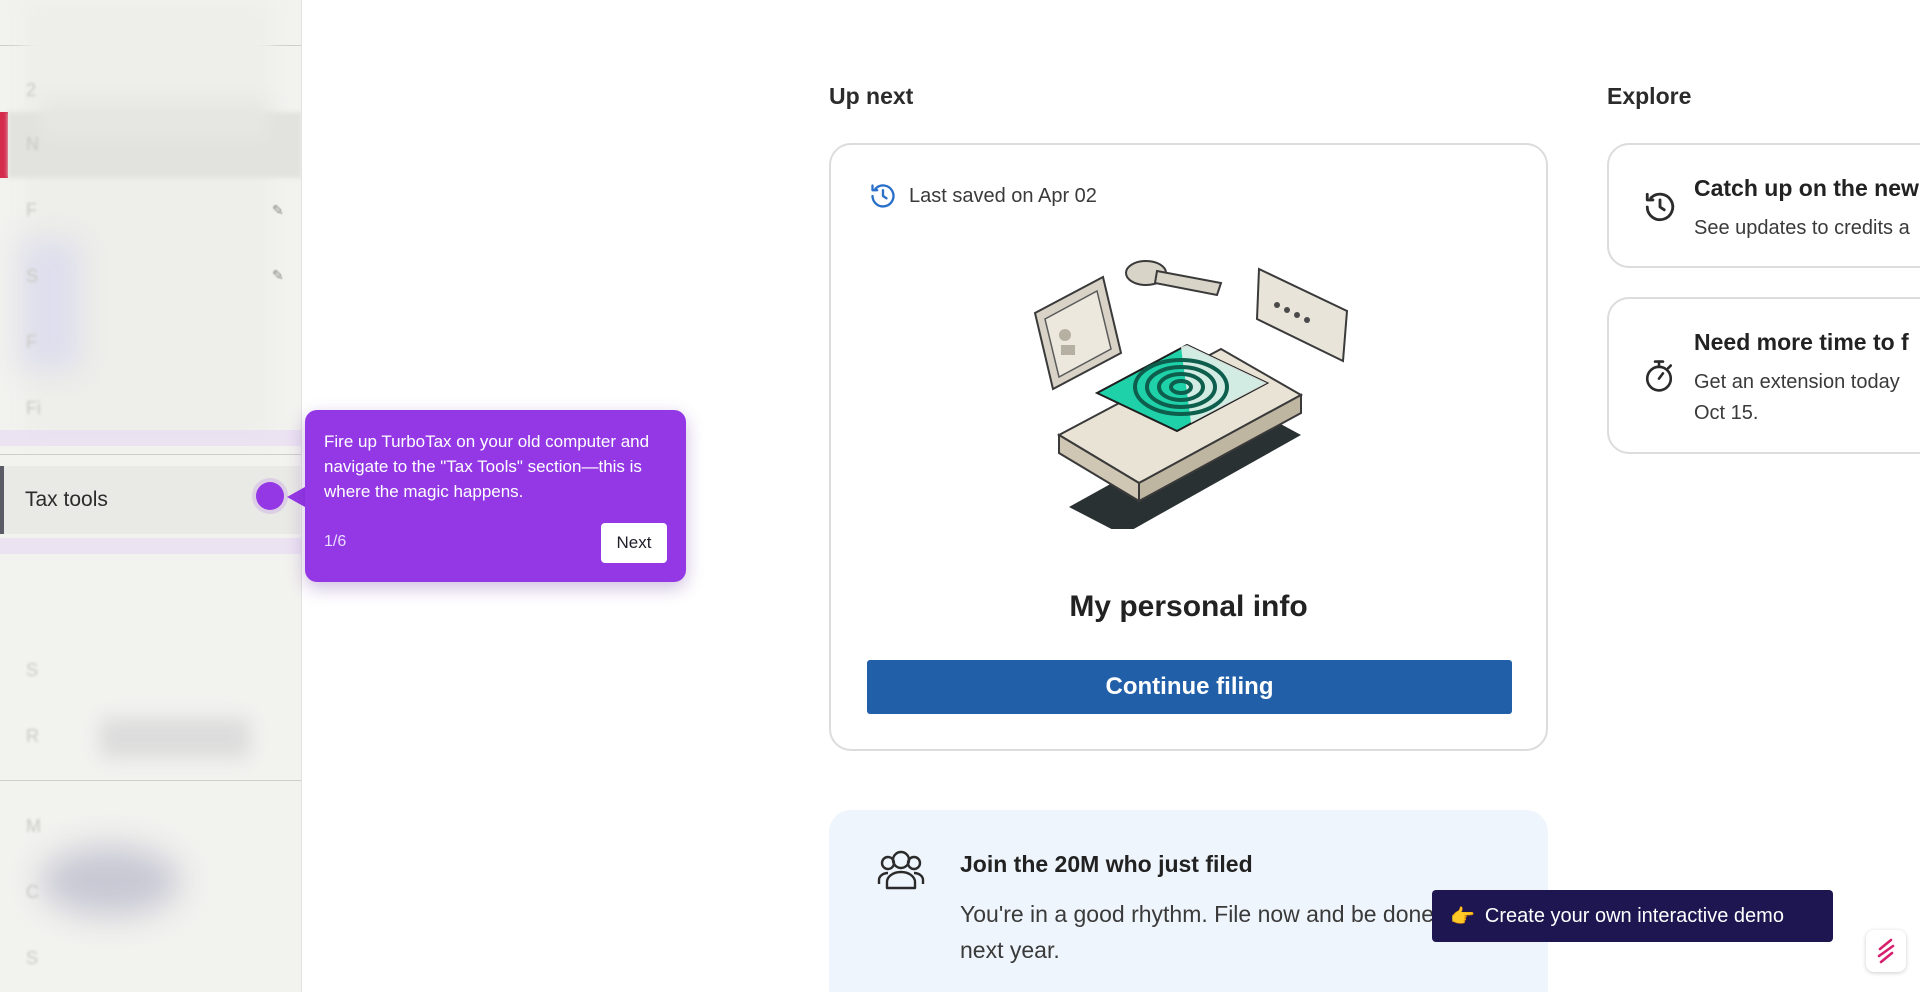  What do you see at coordinates (1649, 96) in the screenshot?
I see `explore-heading: Explore` at bounding box center [1649, 96].